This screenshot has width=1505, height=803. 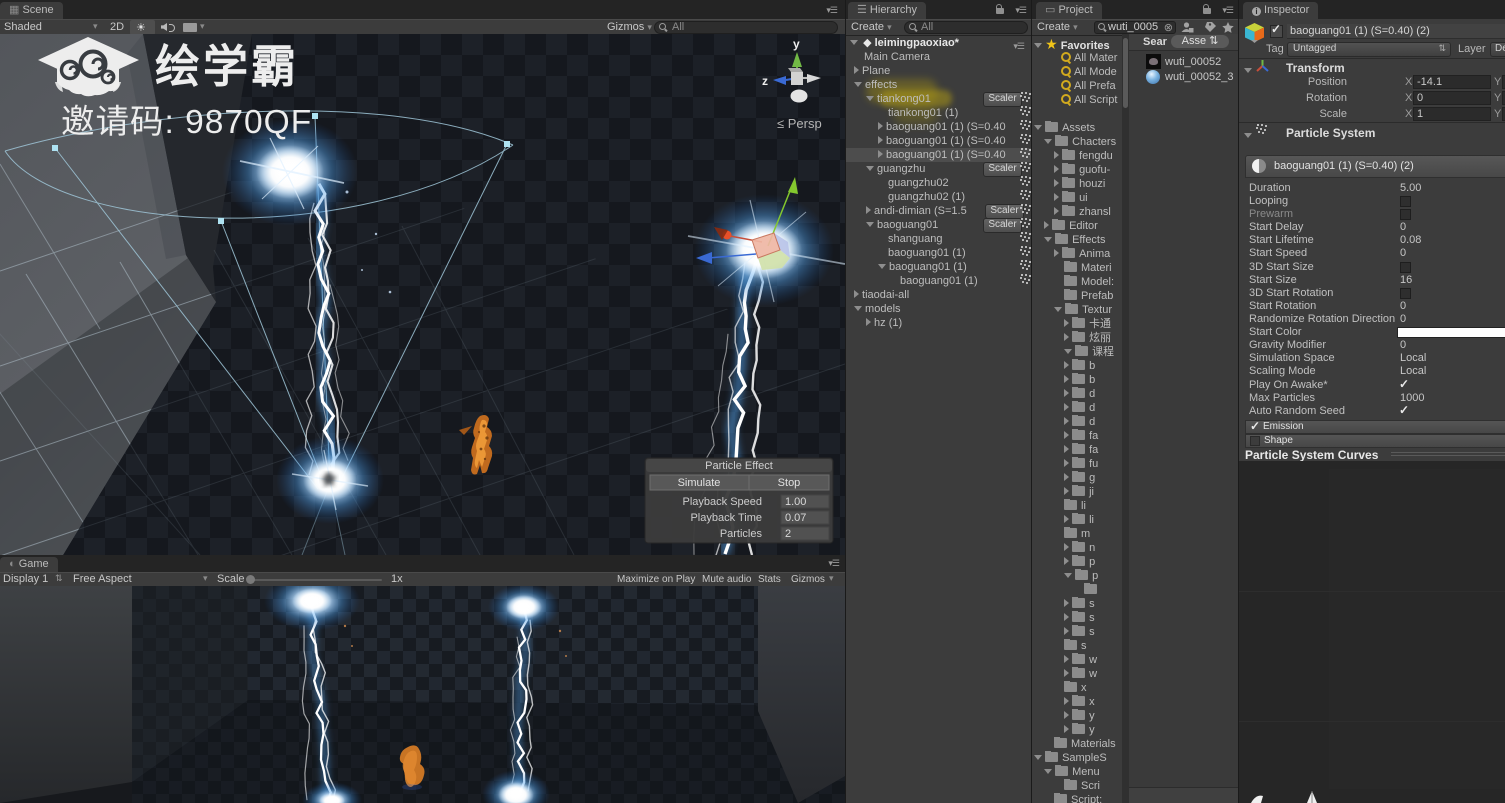 I want to click on svg-text: Simulate, so click(x=699, y=483).